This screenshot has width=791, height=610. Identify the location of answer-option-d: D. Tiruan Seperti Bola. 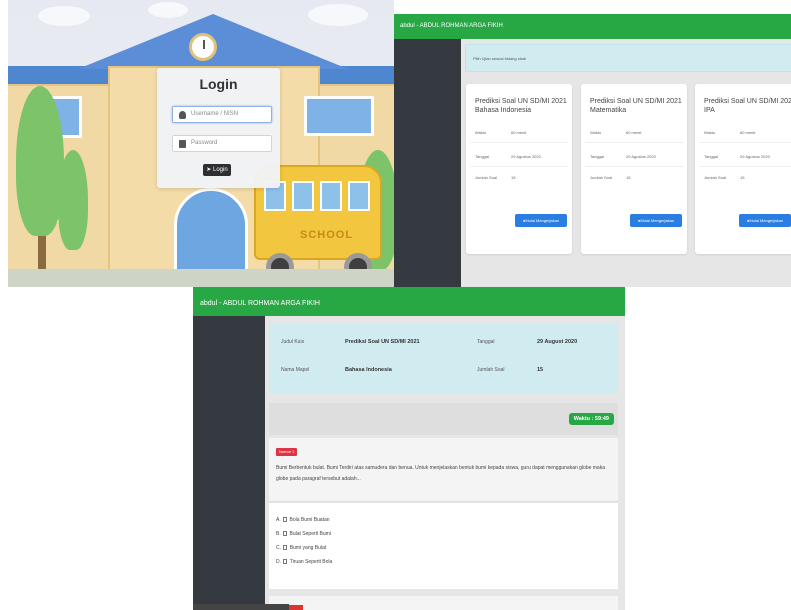
(304, 562).